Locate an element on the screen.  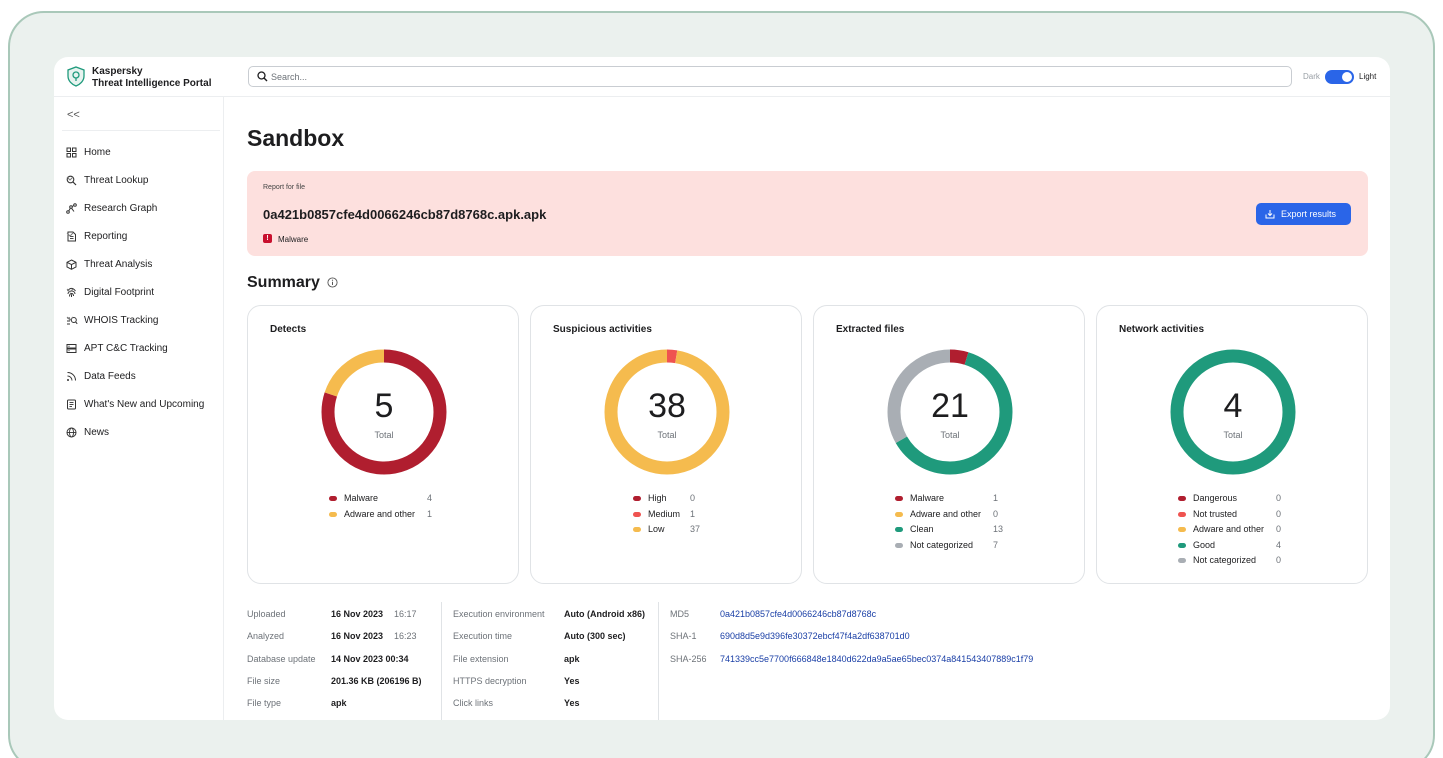
search-input is located at coordinates (771, 76).